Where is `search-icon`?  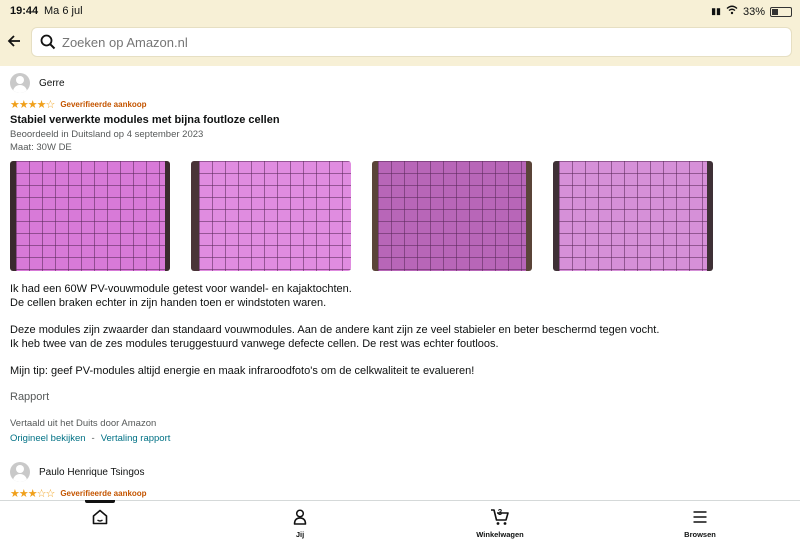 search-icon is located at coordinates (48, 42).